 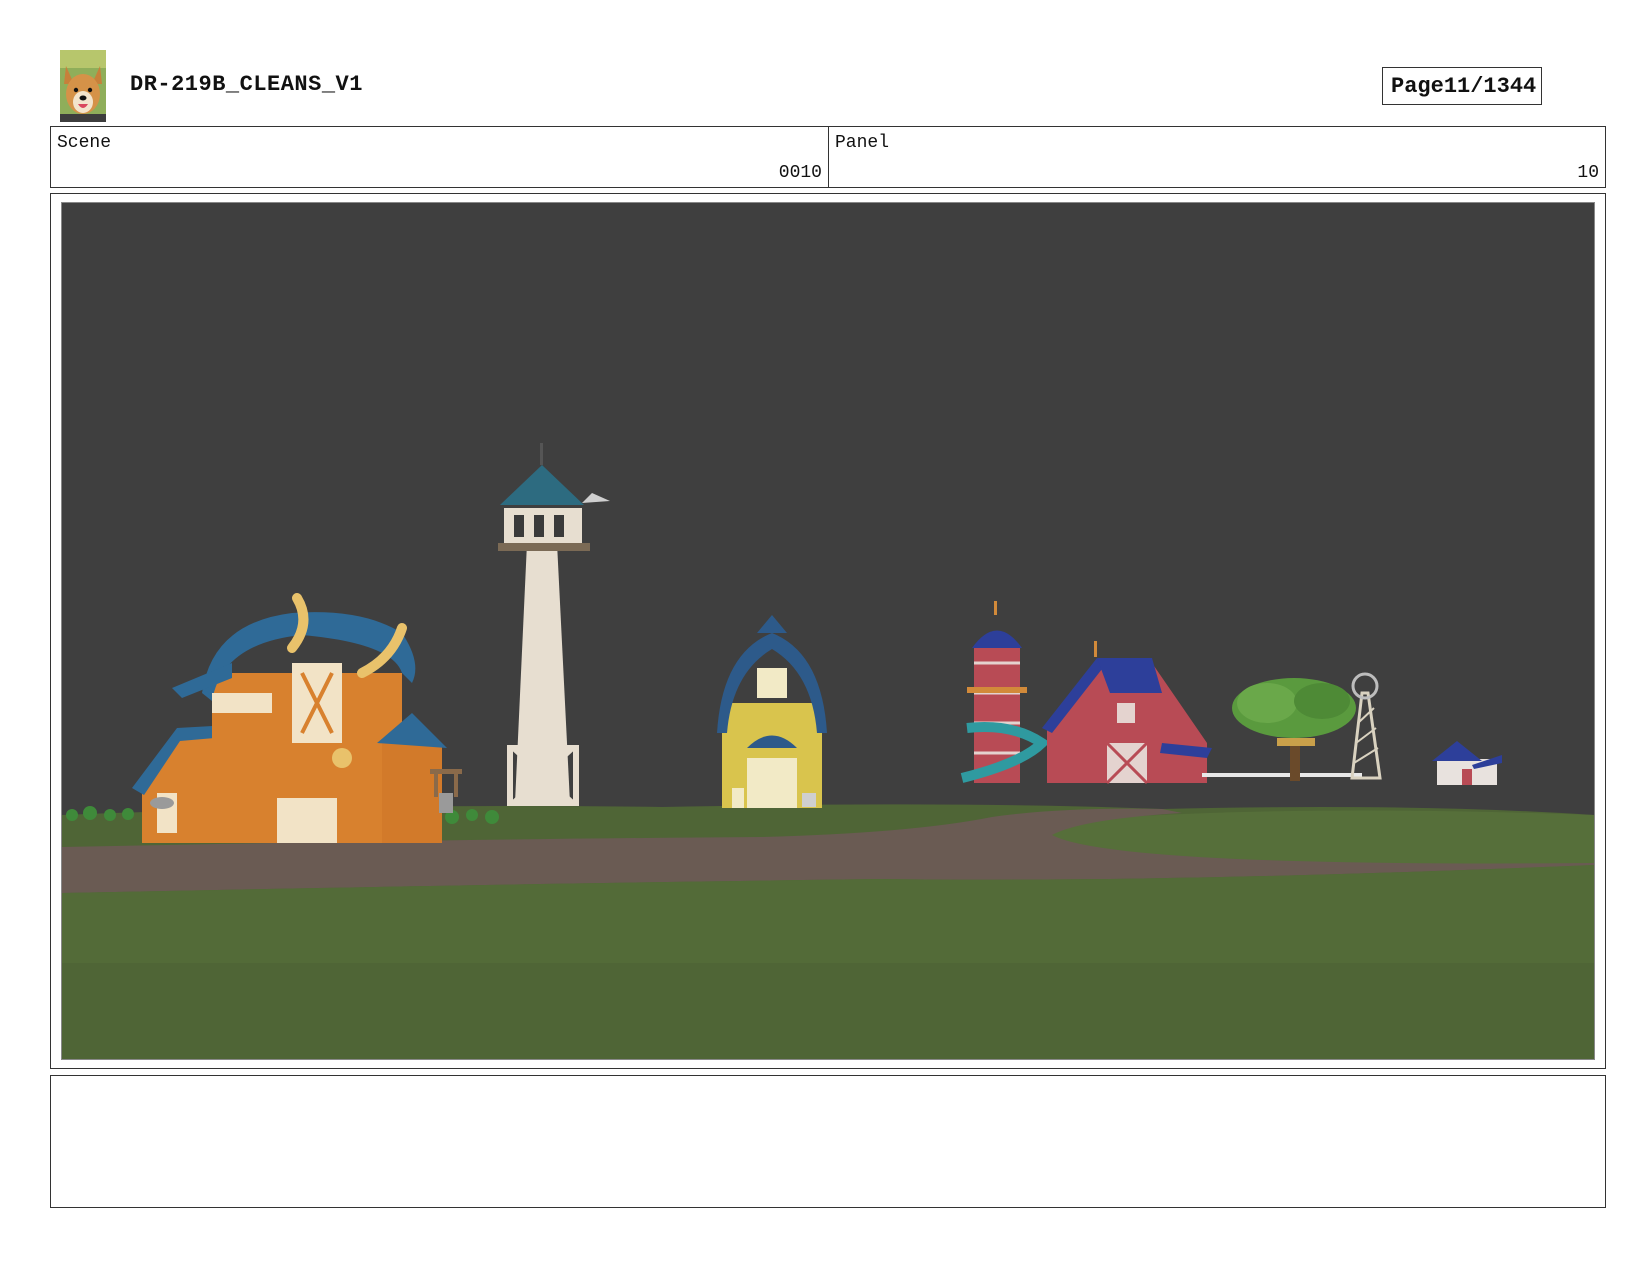 I want to click on scene-label: Scene, so click(x=84, y=143).